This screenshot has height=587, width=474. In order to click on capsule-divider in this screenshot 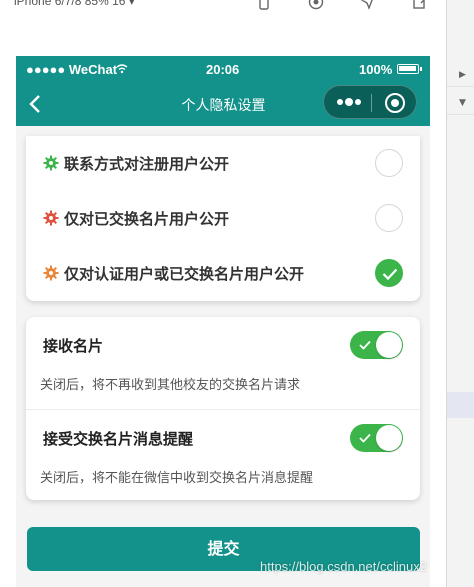, I will do `click(371, 103)`.